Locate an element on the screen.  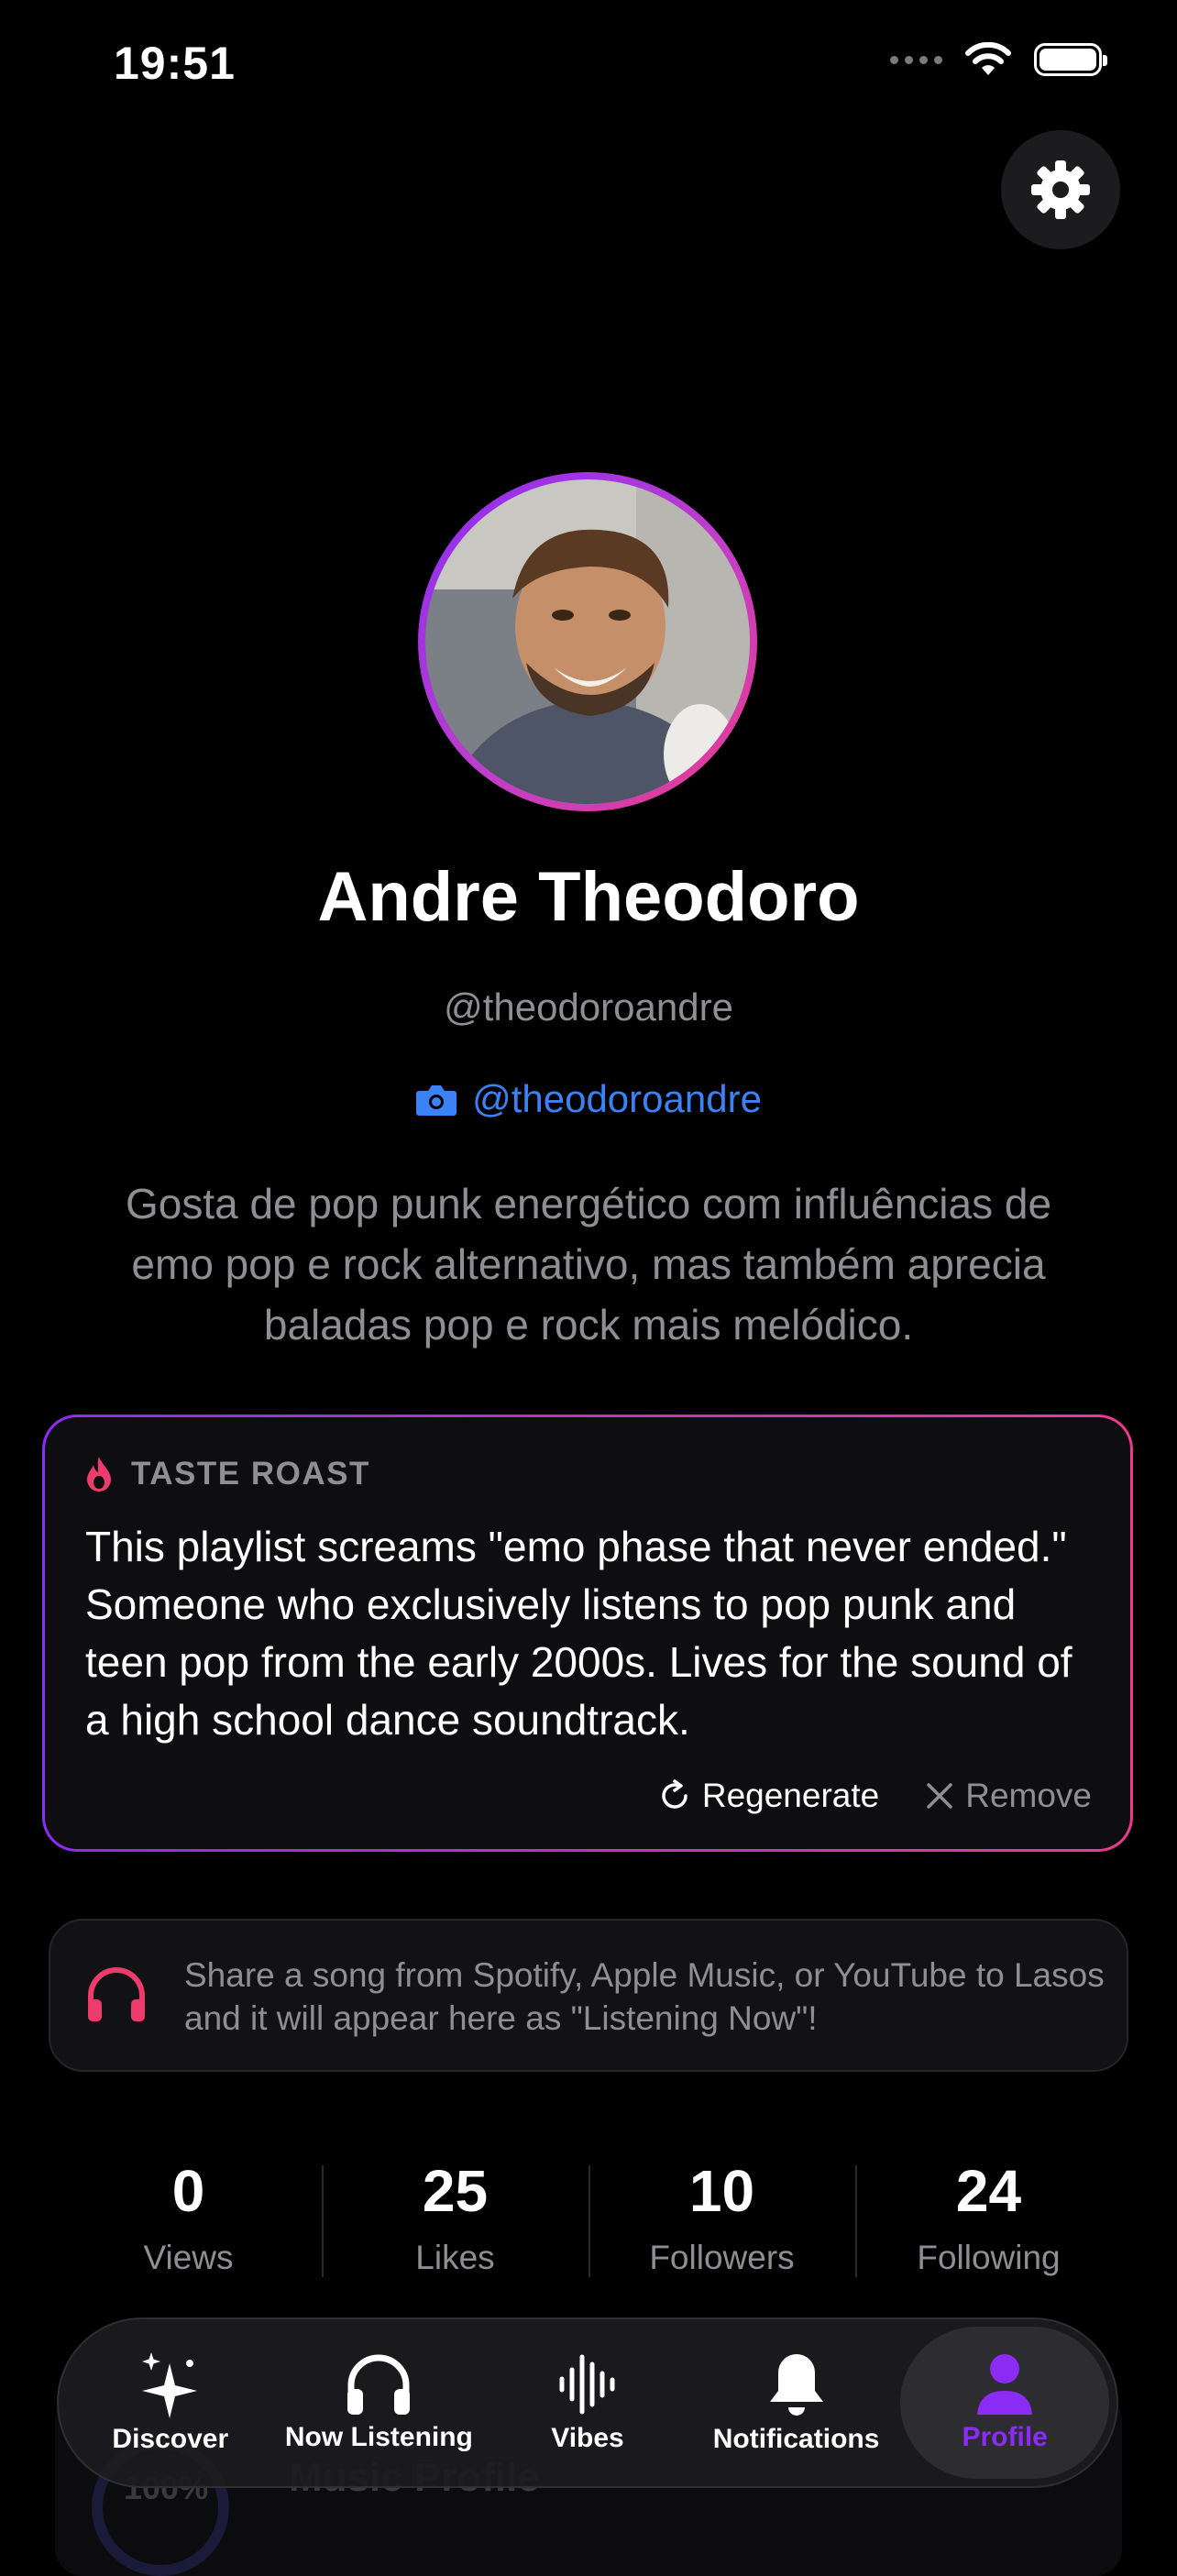
regenerate-button: Regenerate is located at coordinates (768, 1796).